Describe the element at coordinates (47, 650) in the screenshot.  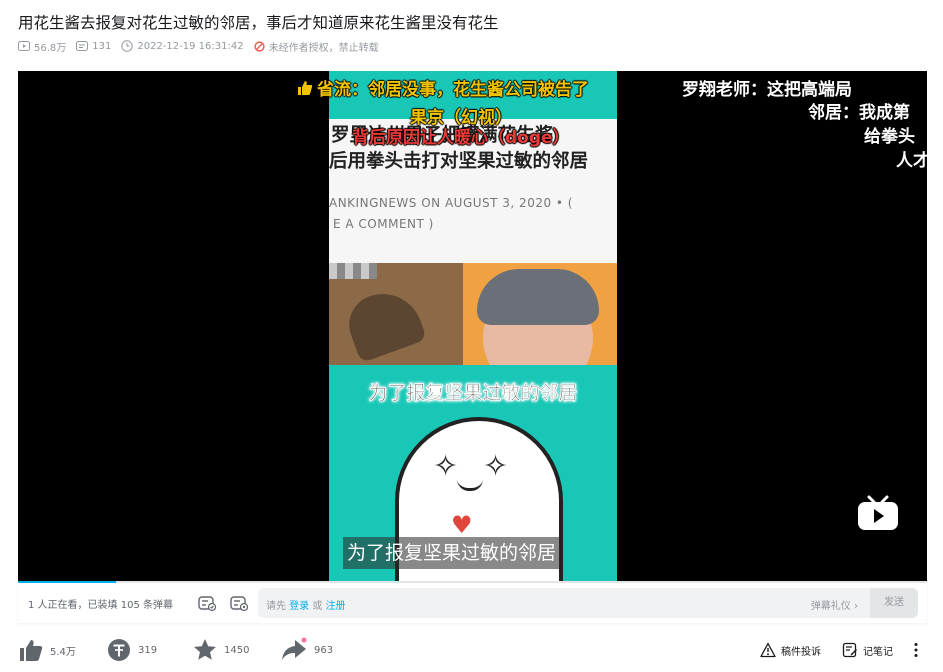
I see `like-button: 5.4万` at that location.